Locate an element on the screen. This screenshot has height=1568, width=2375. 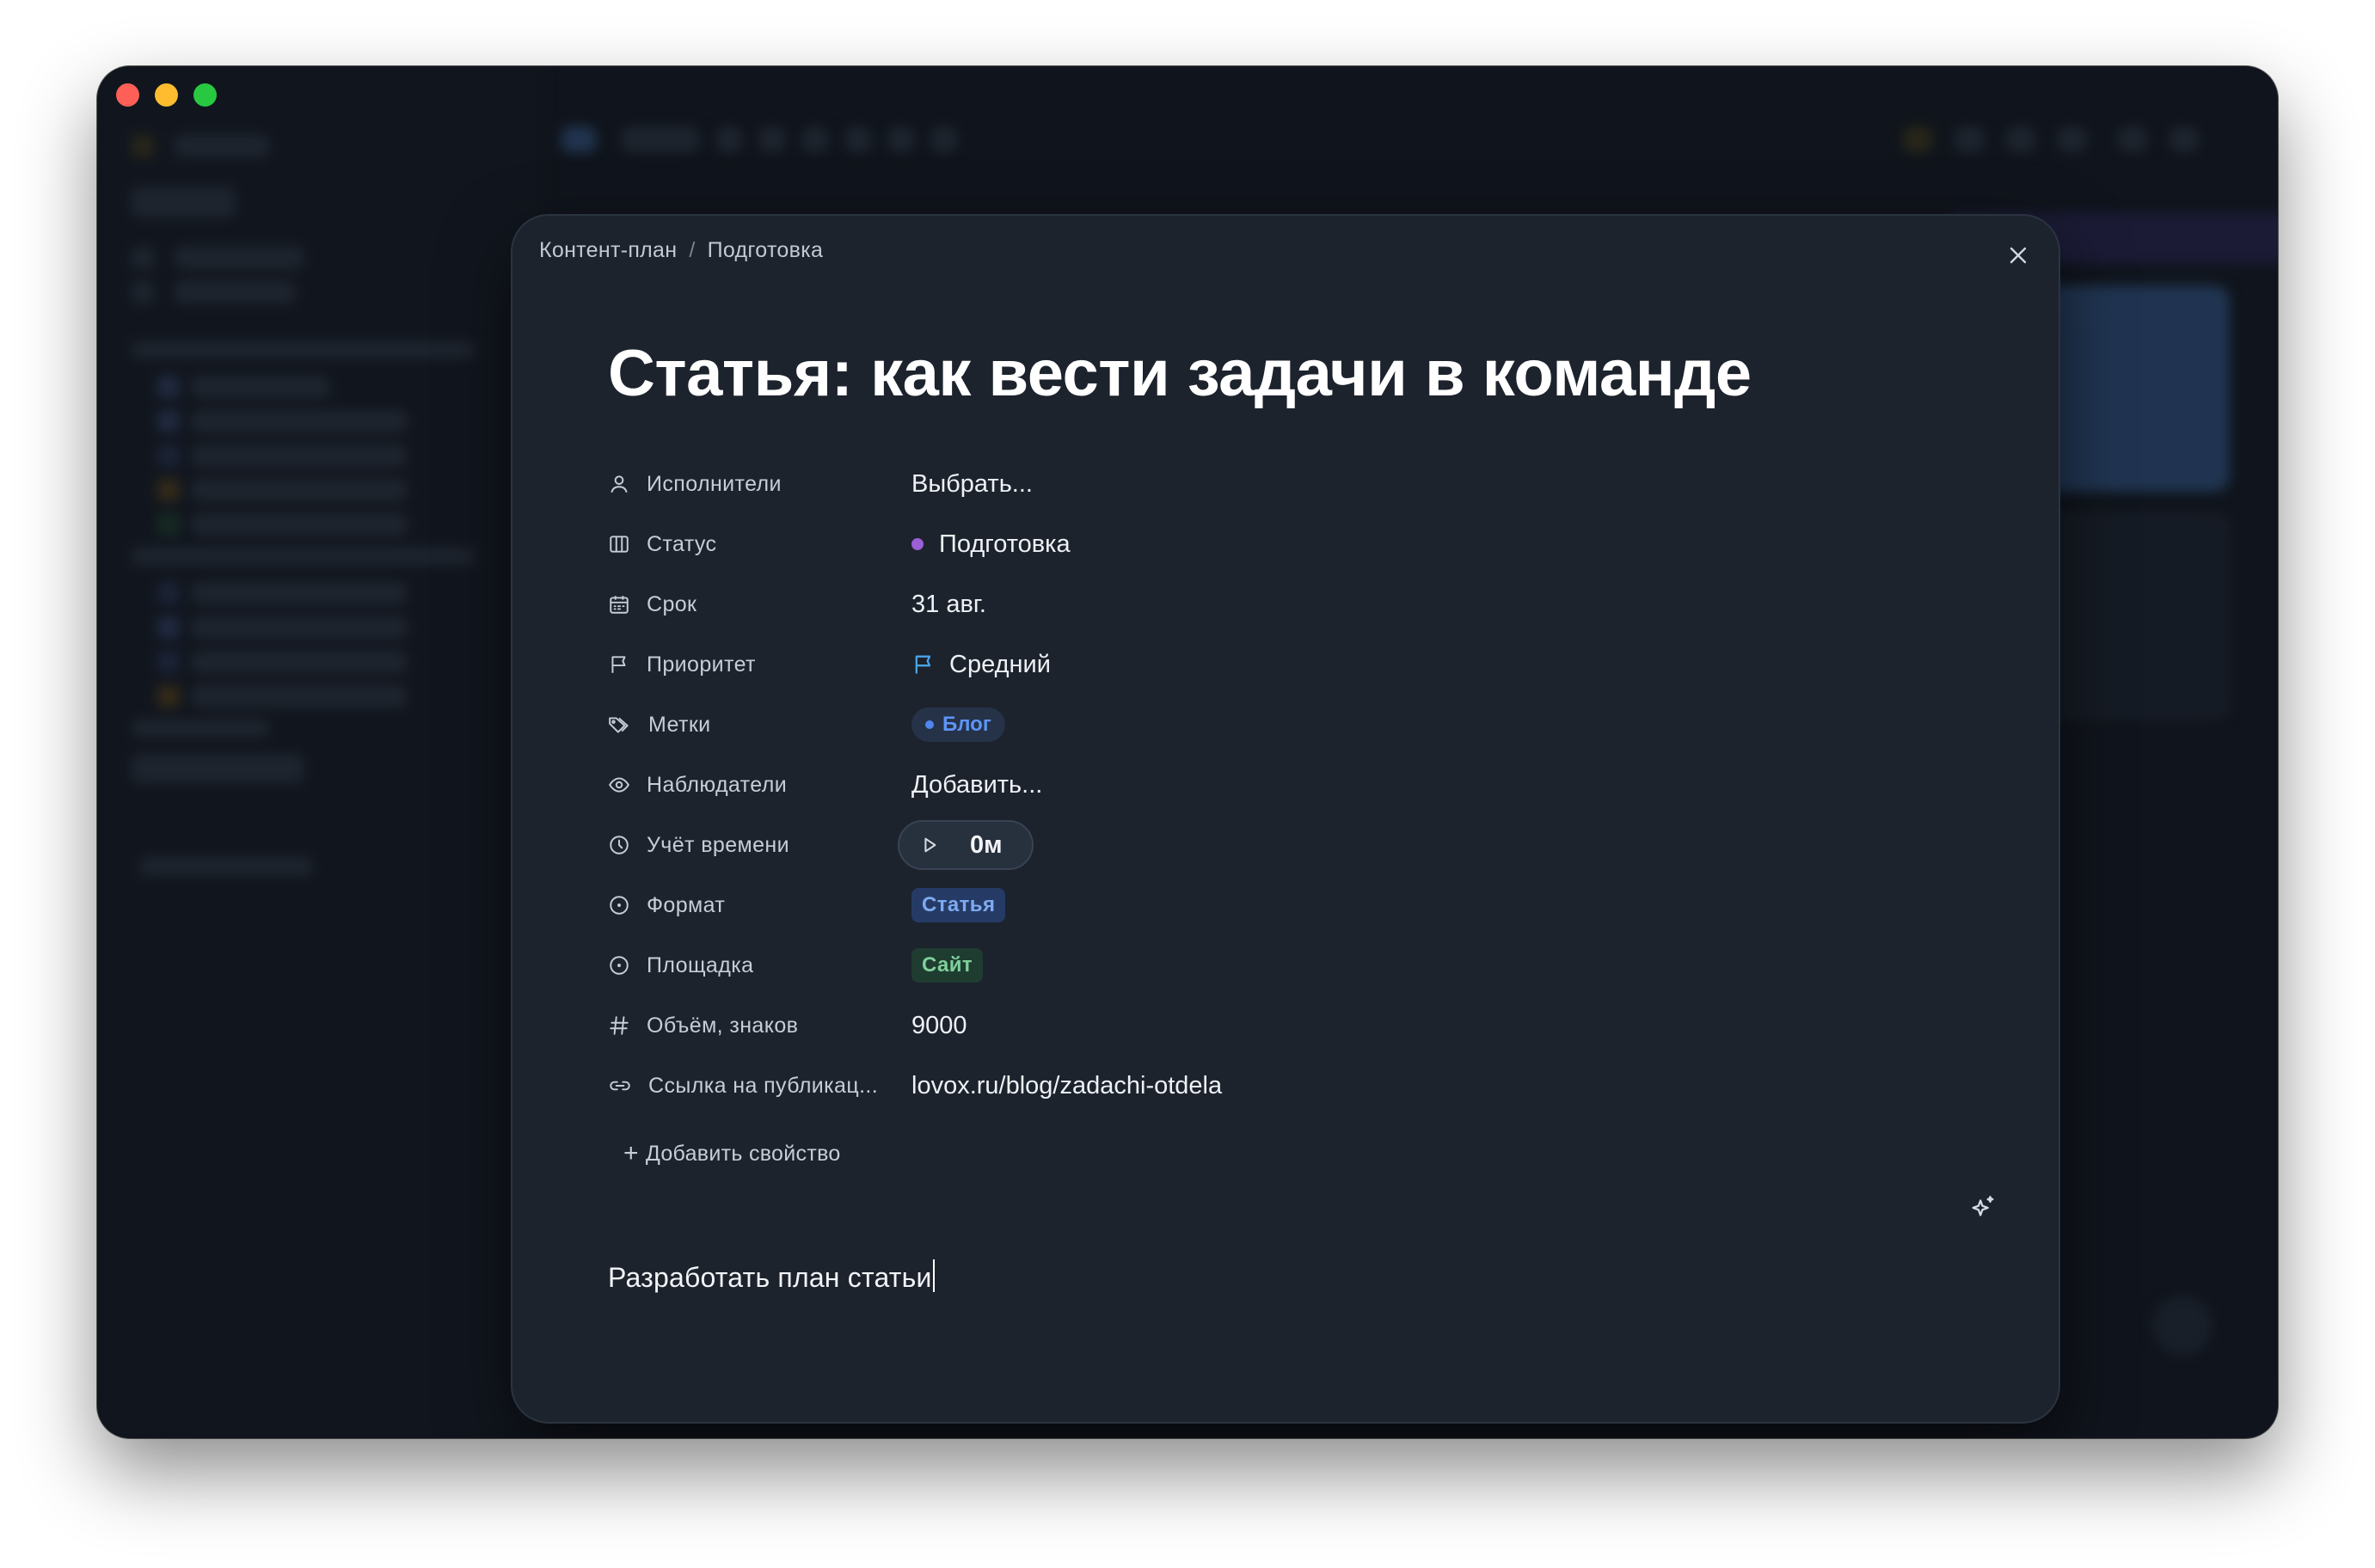
time-tracking-field: 0м is located at coordinates (966, 845).